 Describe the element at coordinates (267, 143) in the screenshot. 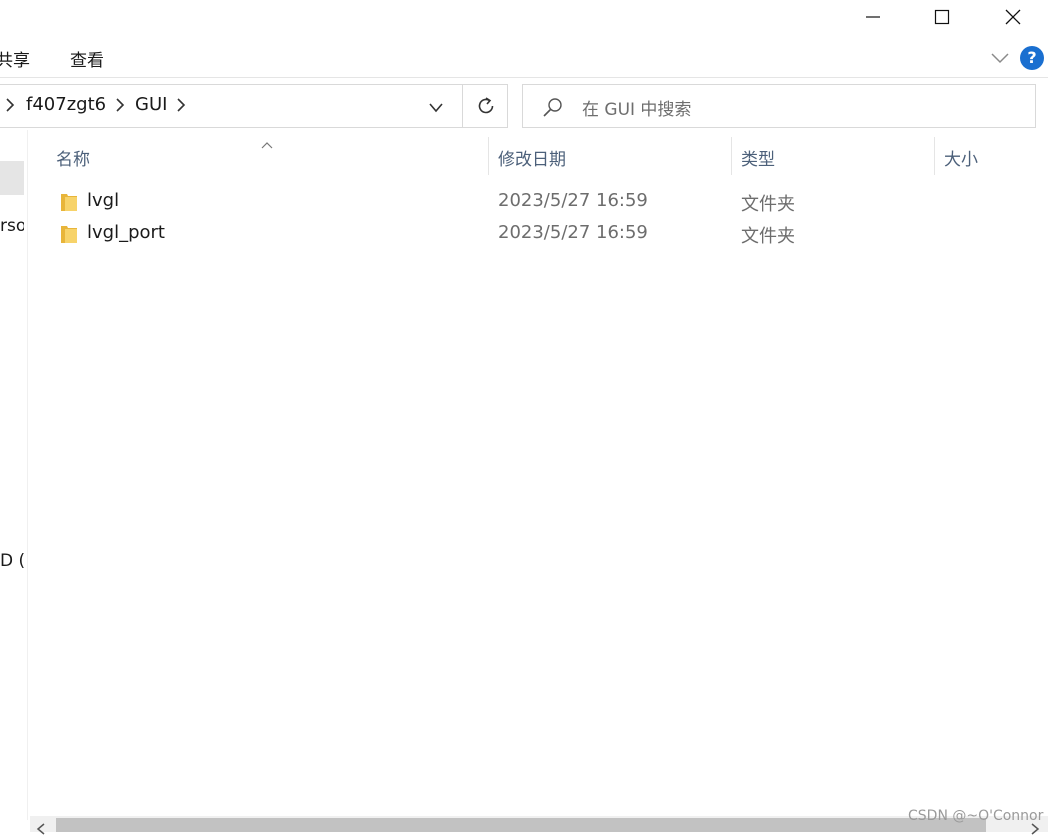

I see `sort-ascending-icon` at that location.